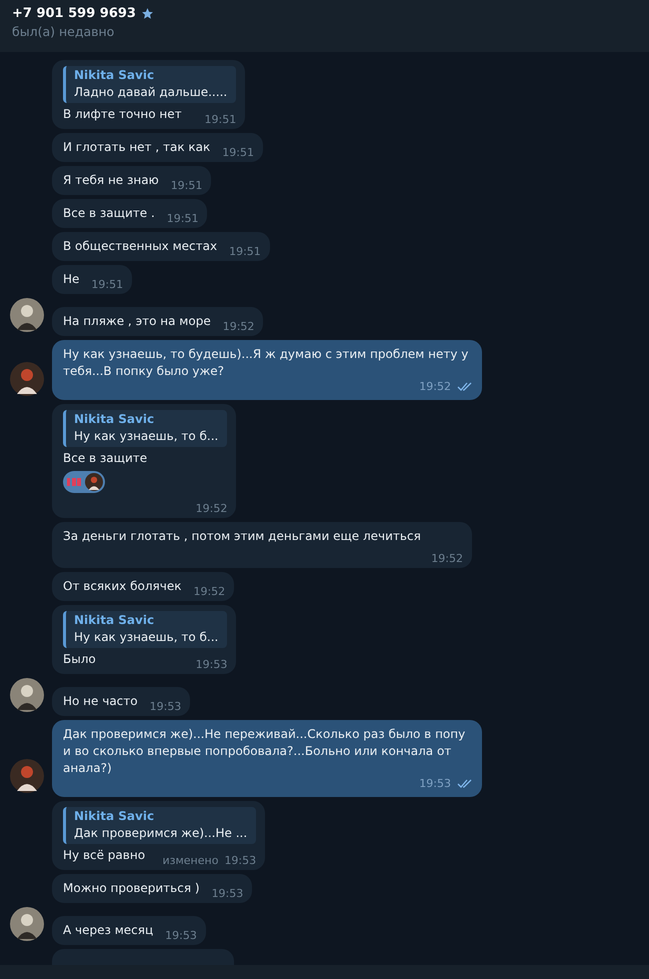 This screenshot has height=979, width=649. Describe the element at coordinates (122, 114) in the screenshot. I see `message-text: В лифте точно нет` at that location.